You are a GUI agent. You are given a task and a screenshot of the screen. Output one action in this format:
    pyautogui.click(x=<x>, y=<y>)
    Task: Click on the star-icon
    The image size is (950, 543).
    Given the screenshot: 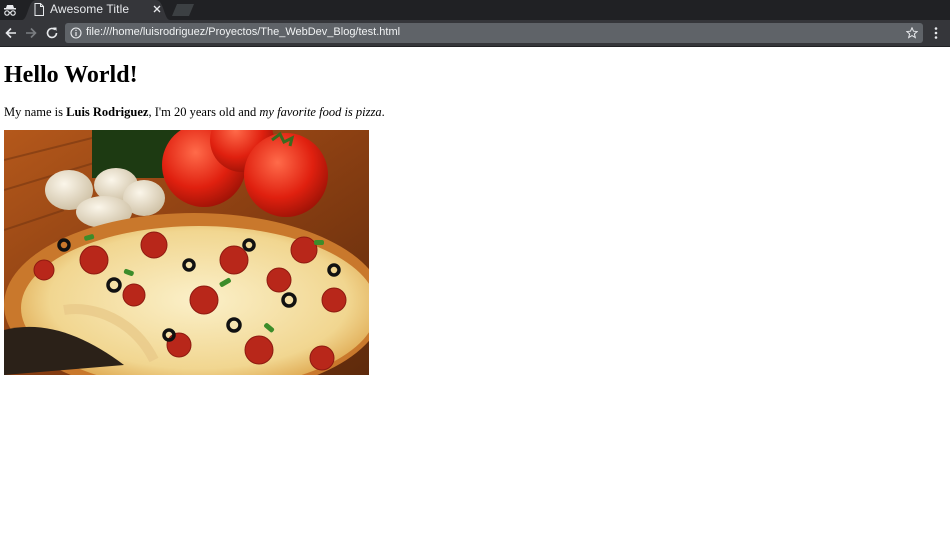 What is the action you would take?
    pyautogui.click(x=912, y=33)
    